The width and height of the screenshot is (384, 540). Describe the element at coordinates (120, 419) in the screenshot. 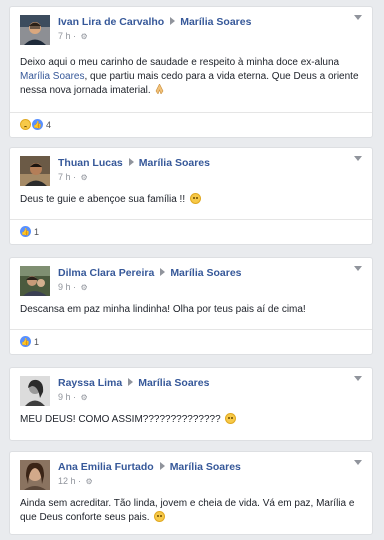

I see `post-text-part: MEU DEUS! COMO ASSIM??????????????` at that location.